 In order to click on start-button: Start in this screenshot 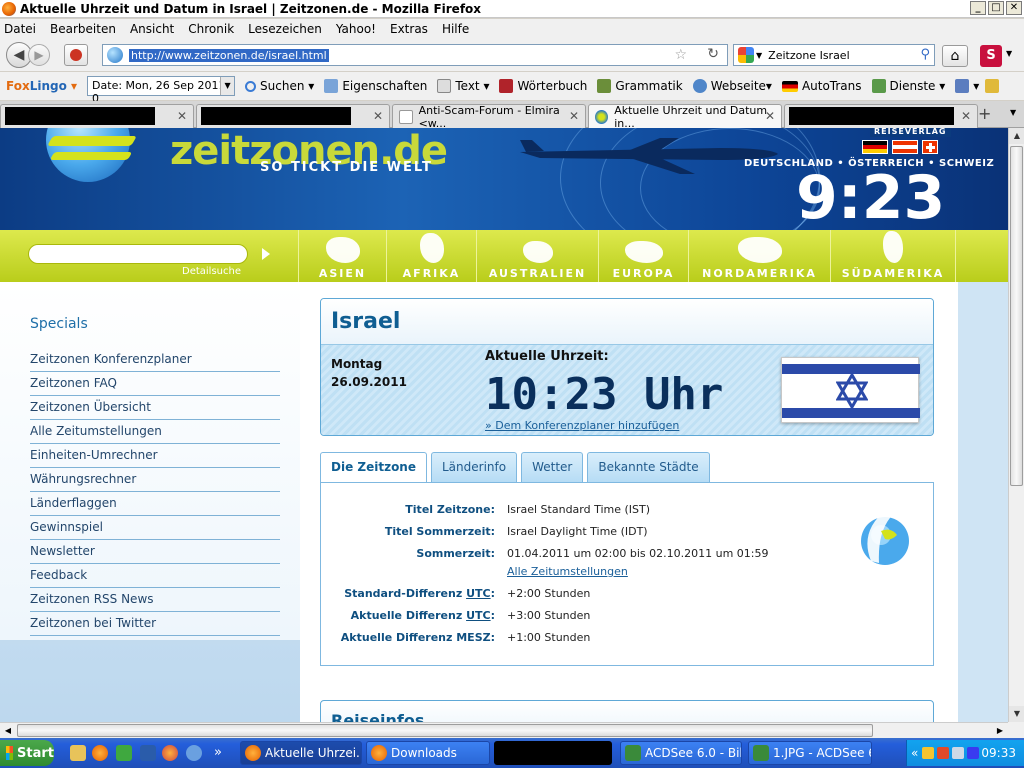, I will do `click(27, 753)`.